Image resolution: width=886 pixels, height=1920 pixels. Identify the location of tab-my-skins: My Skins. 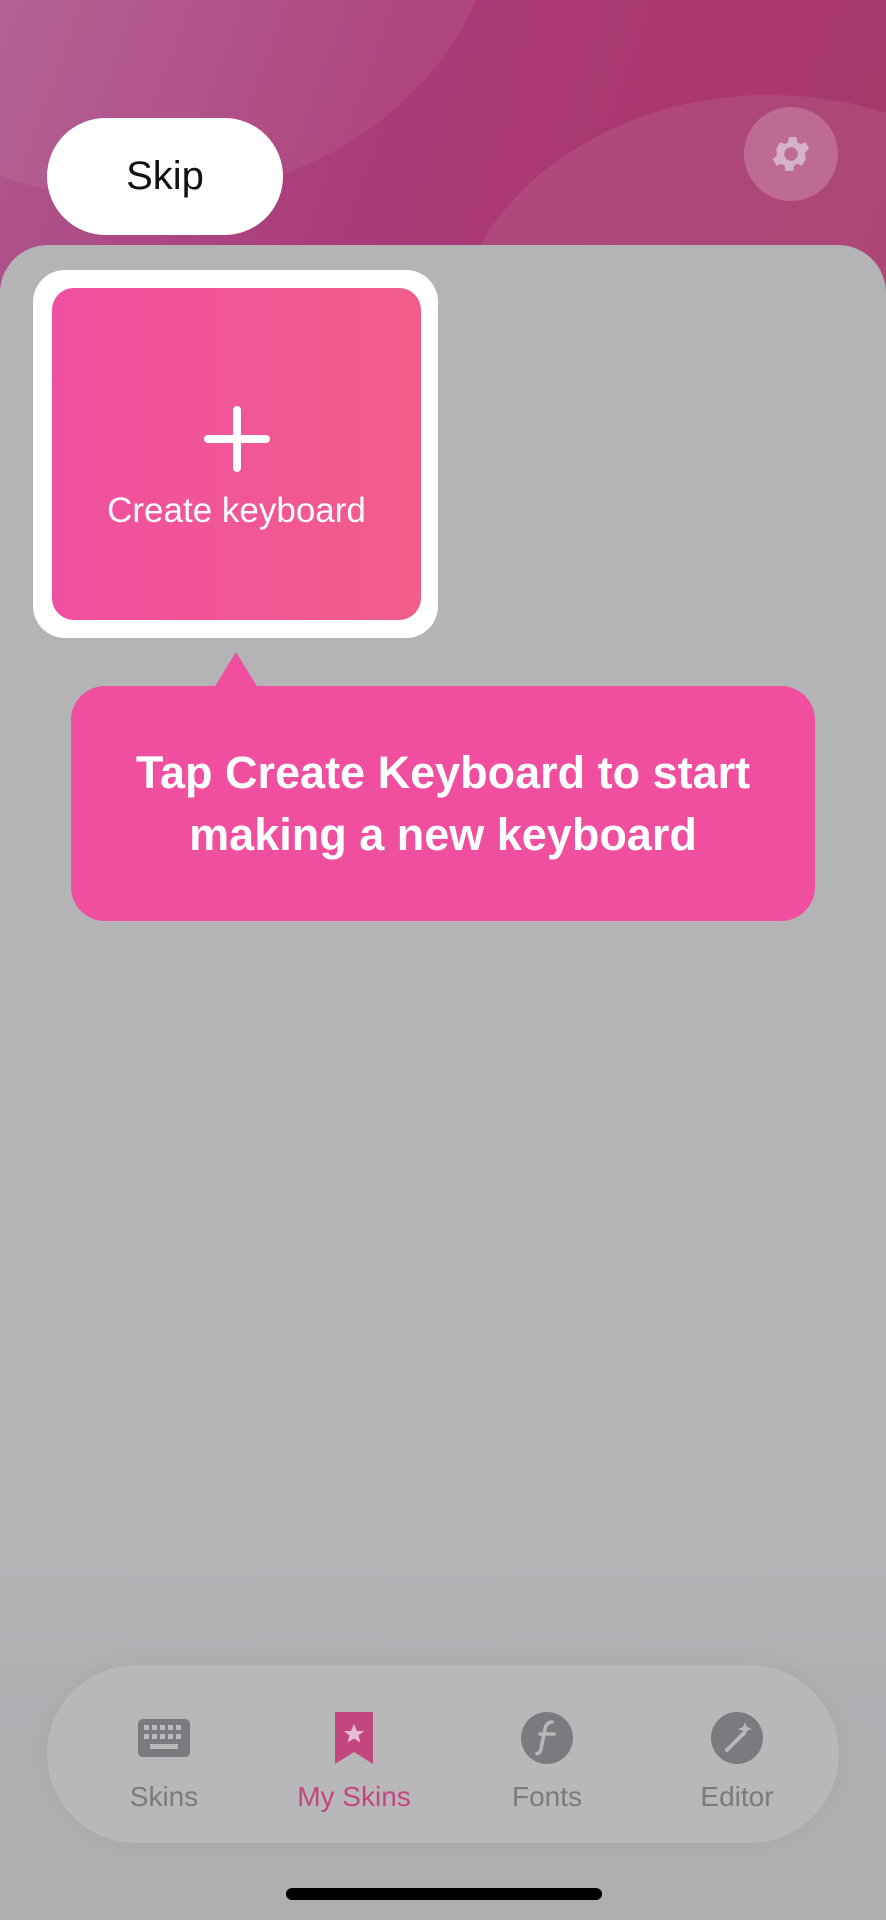
(354, 1754).